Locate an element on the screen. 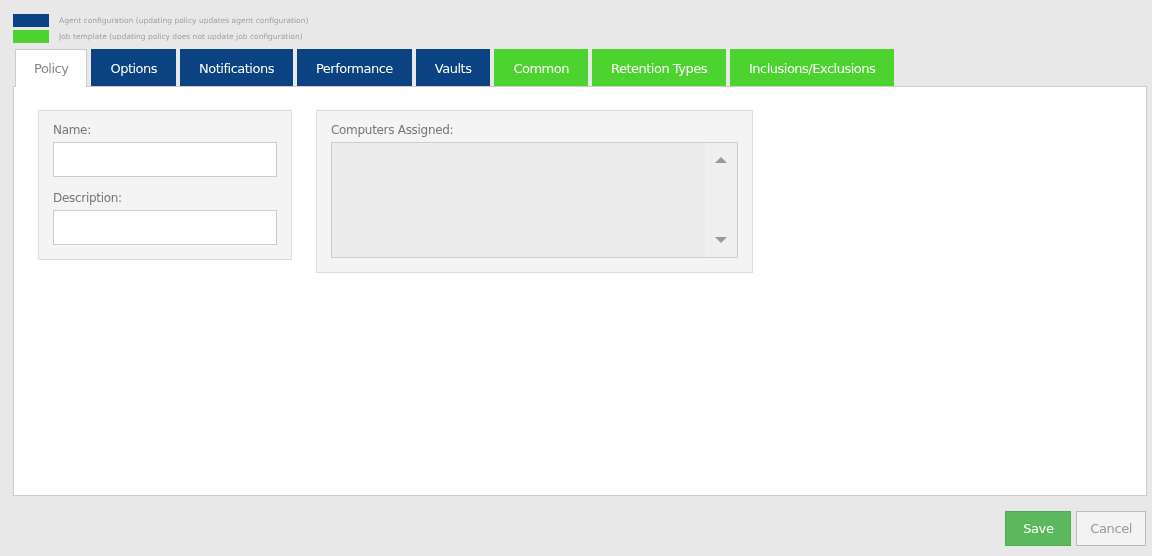  field-label: Computers Assigned: is located at coordinates (393, 130).